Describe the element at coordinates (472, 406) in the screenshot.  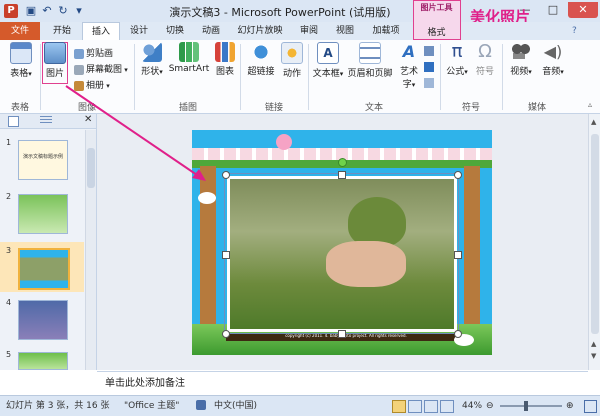
I see `zoom-level: 44%` at that location.